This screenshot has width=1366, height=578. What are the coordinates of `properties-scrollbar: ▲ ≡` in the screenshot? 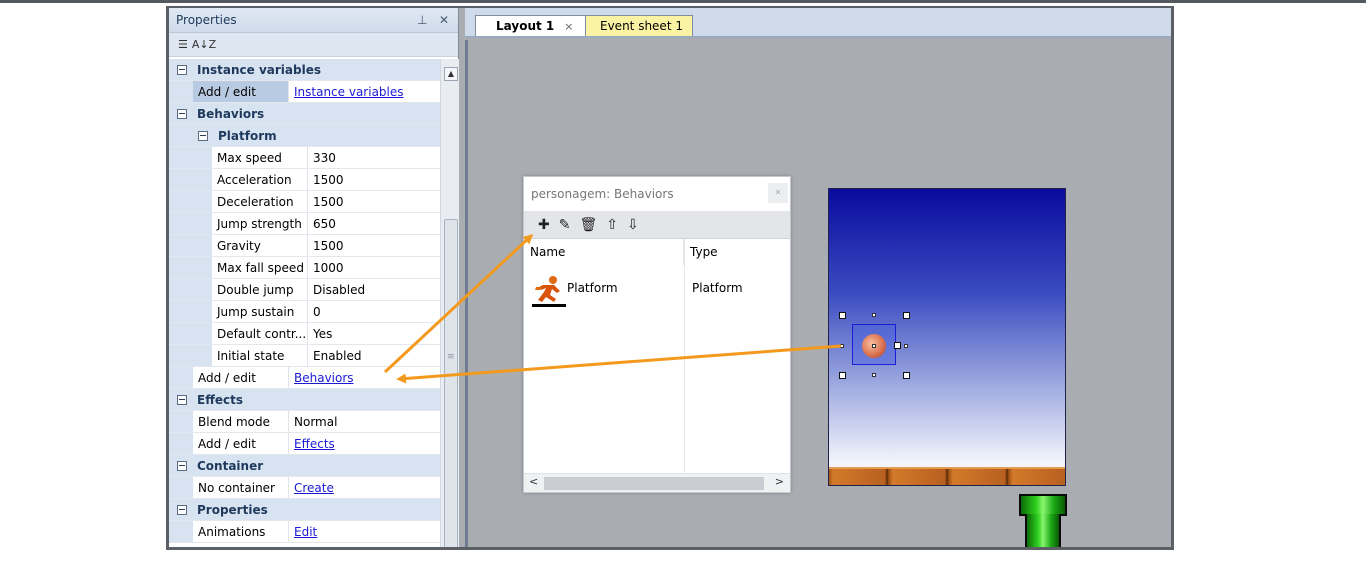 It's located at (449, 303).